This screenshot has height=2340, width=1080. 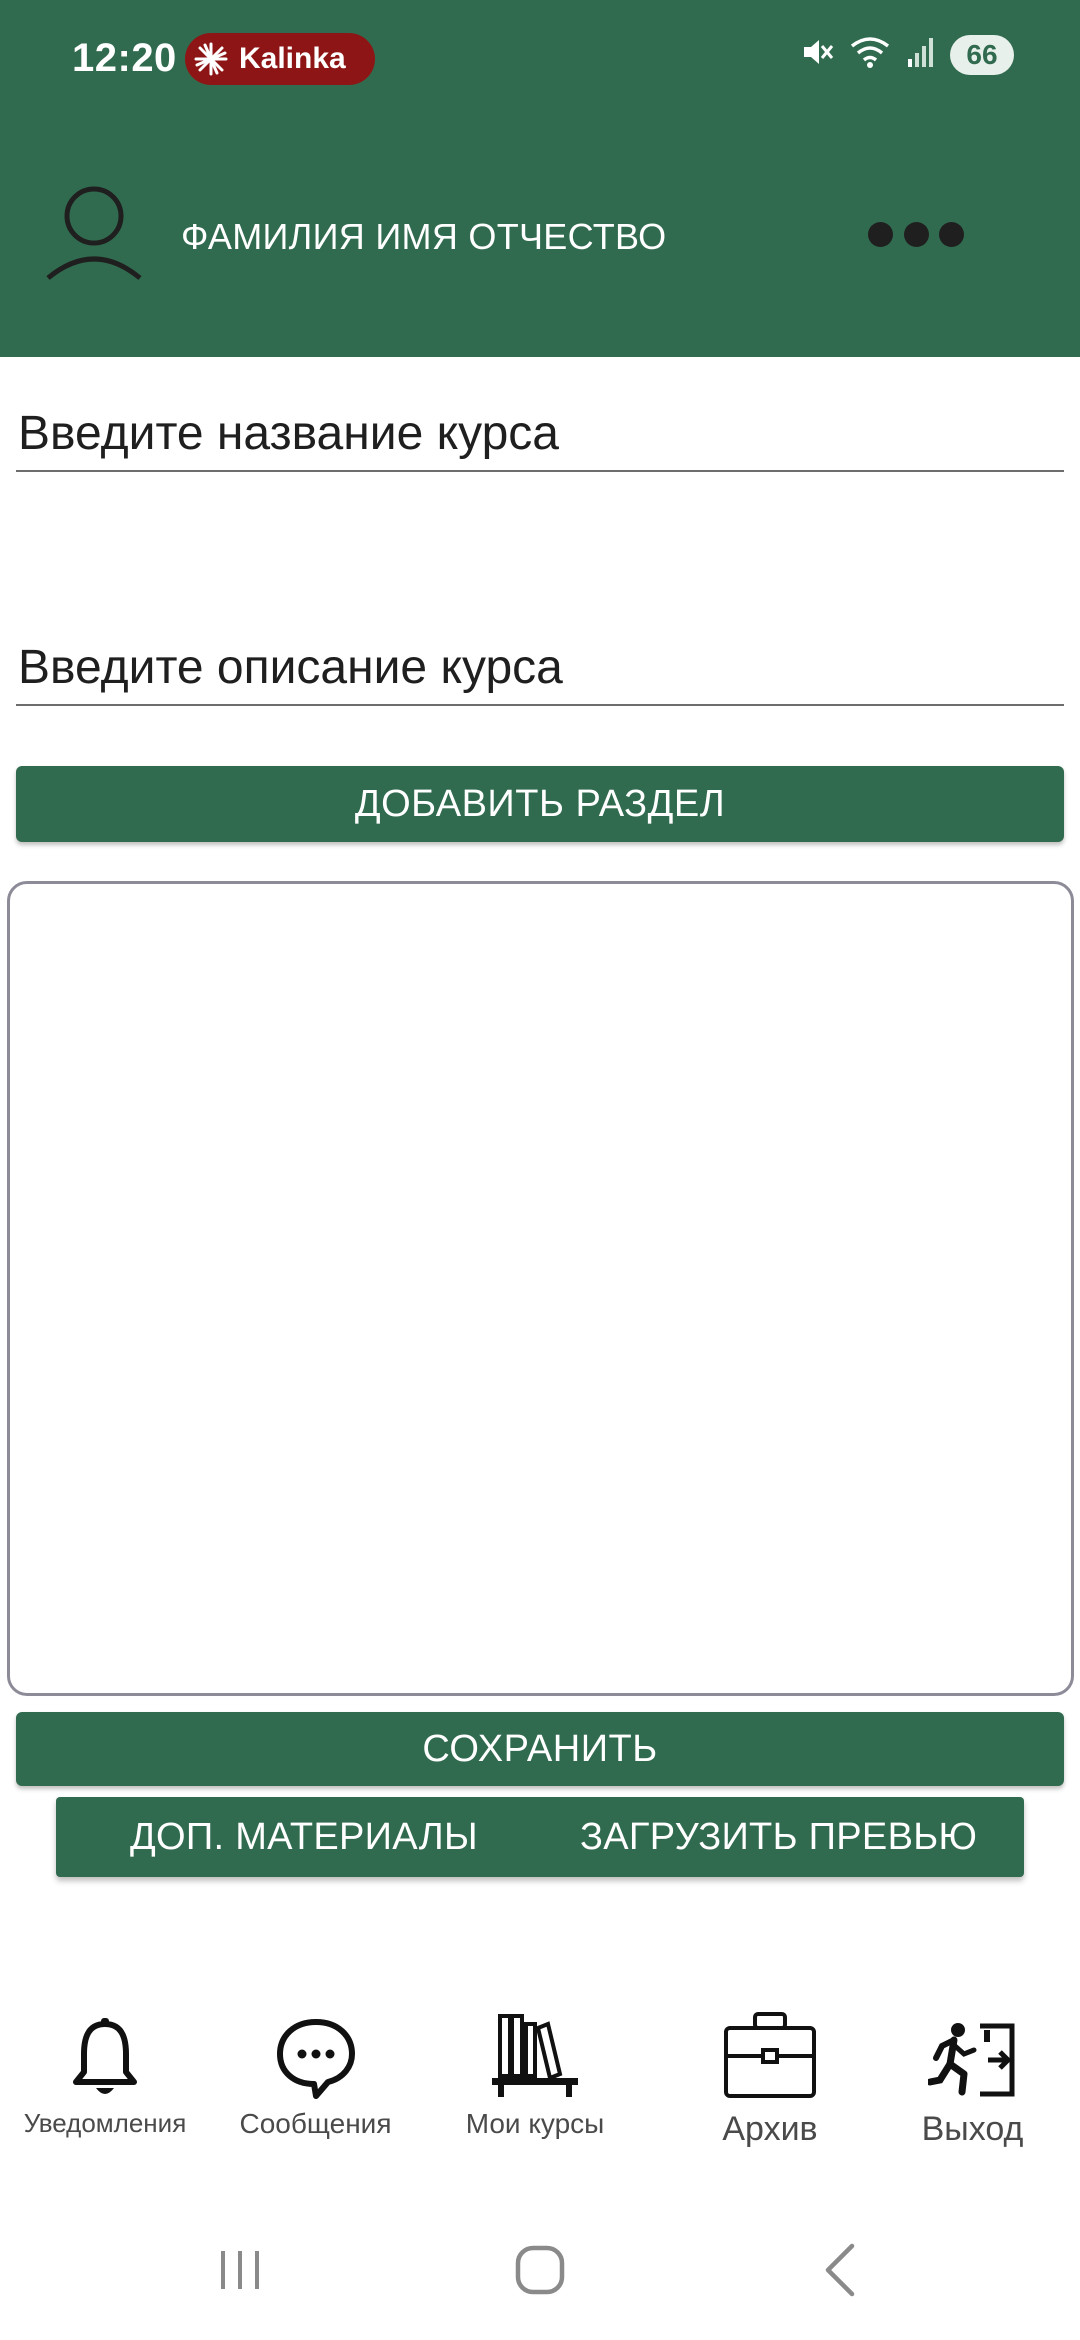 What do you see at coordinates (94, 230) in the screenshot?
I see `user-avatar-icon` at bounding box center [94, 230].